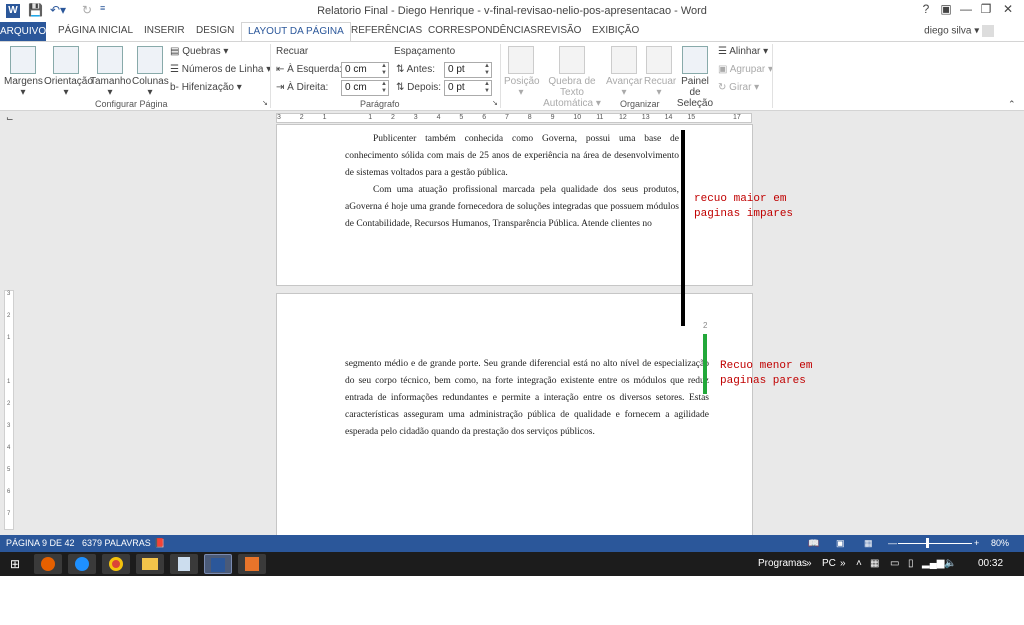  What do you see at coordinates (184, 564) in the screenshot?
I see `notepad-icon` at bounding box center [184, 564].